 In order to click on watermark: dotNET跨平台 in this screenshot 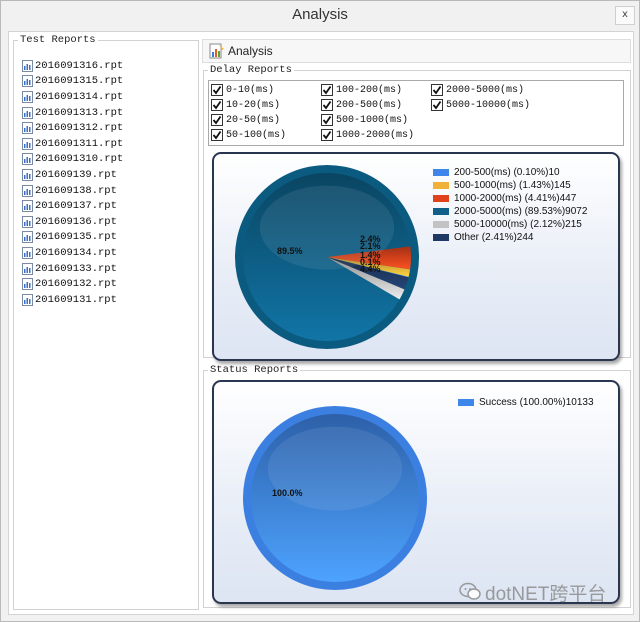, I will do `click(545, 592)`.